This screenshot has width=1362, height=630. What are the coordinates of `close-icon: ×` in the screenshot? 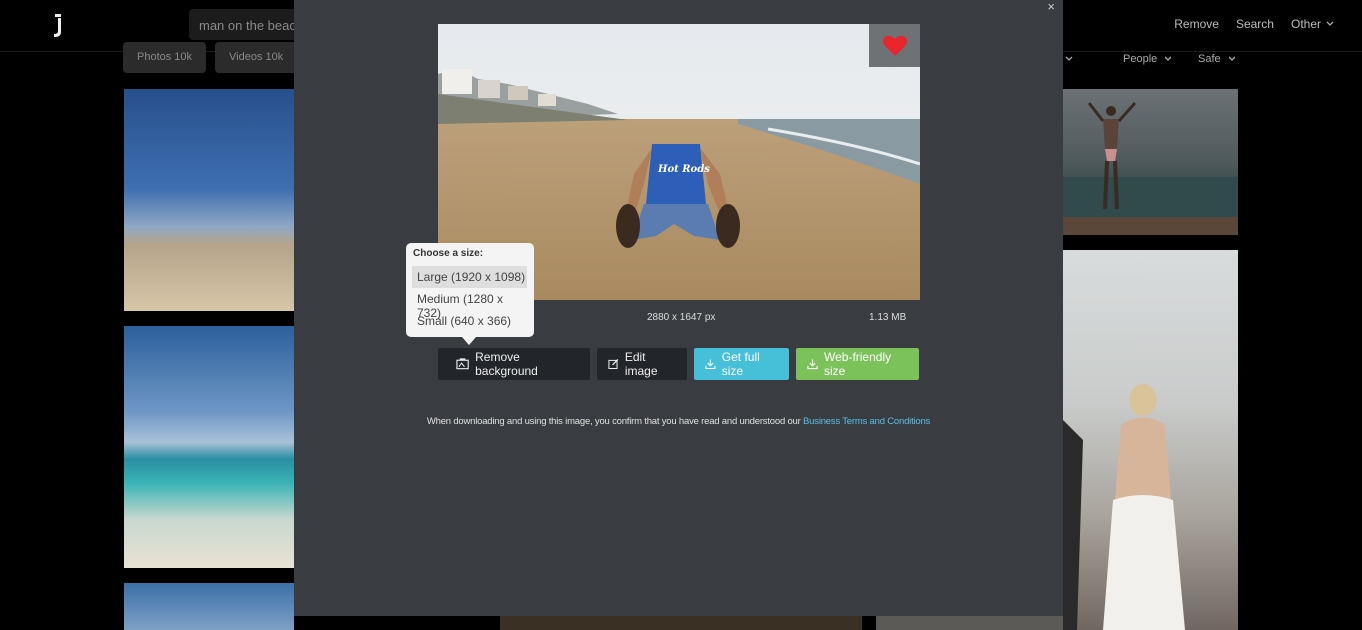 It's located at (1051, 7).